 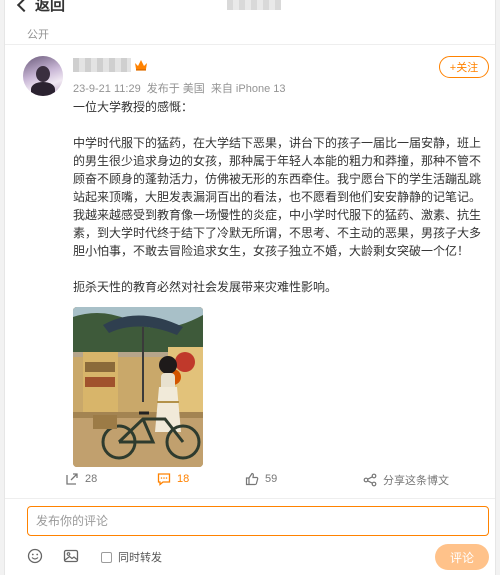 What do you see at coordinates (81, 479) in the screenshot?
I see `repost-action: 28` at bounding box center [81, 479].